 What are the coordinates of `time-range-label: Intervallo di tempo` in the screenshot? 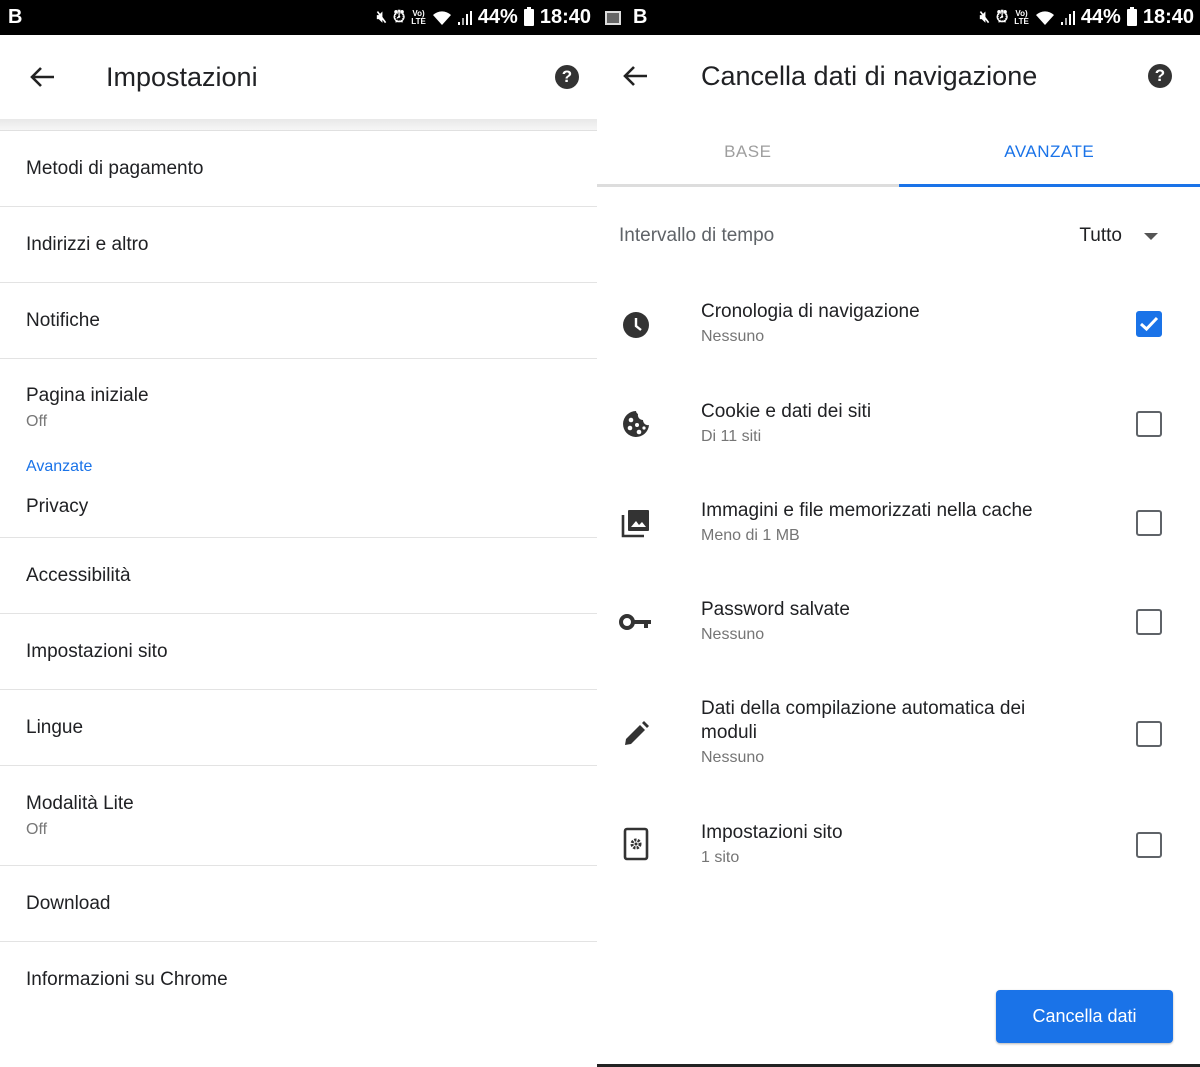 It's located at (697, 235).